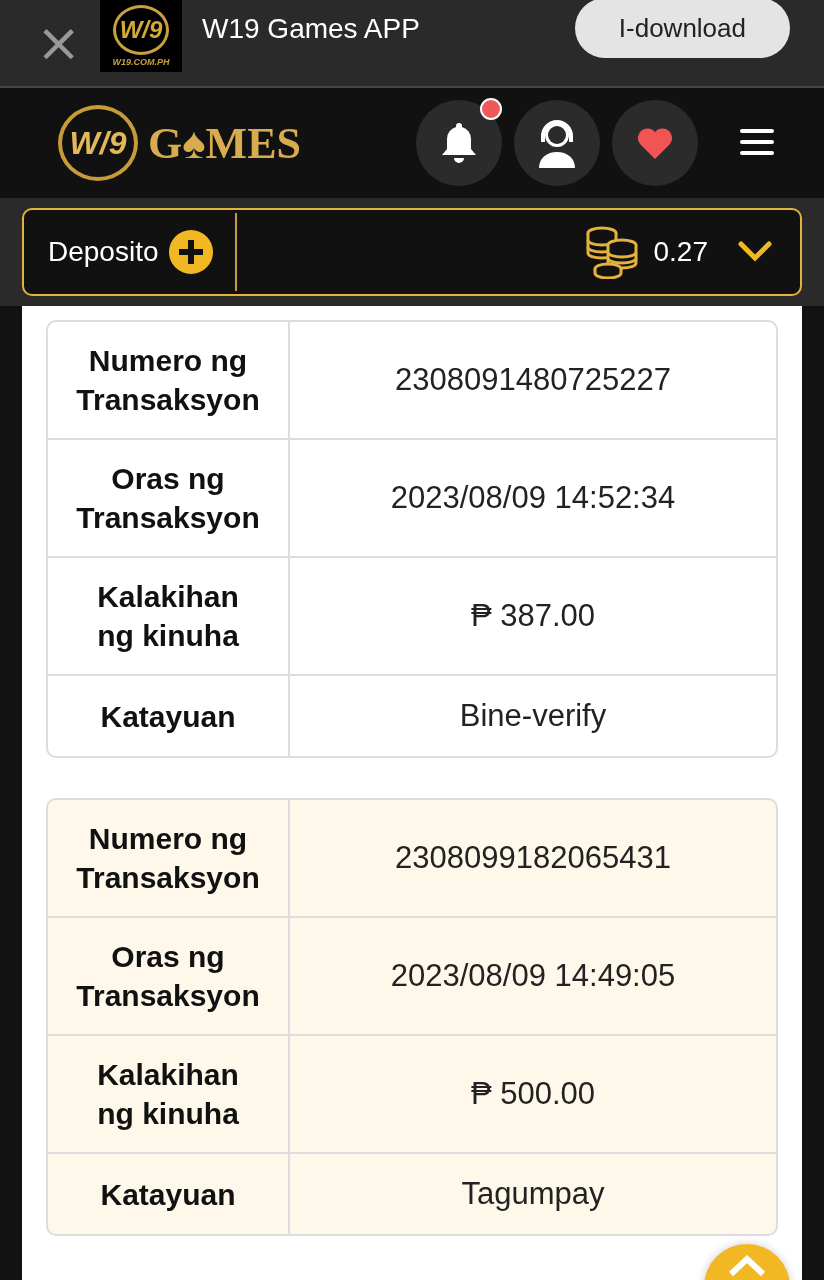 This screenshot has height=1280, width=824. I want to click on chevron-down-icon, so click(755, 252).